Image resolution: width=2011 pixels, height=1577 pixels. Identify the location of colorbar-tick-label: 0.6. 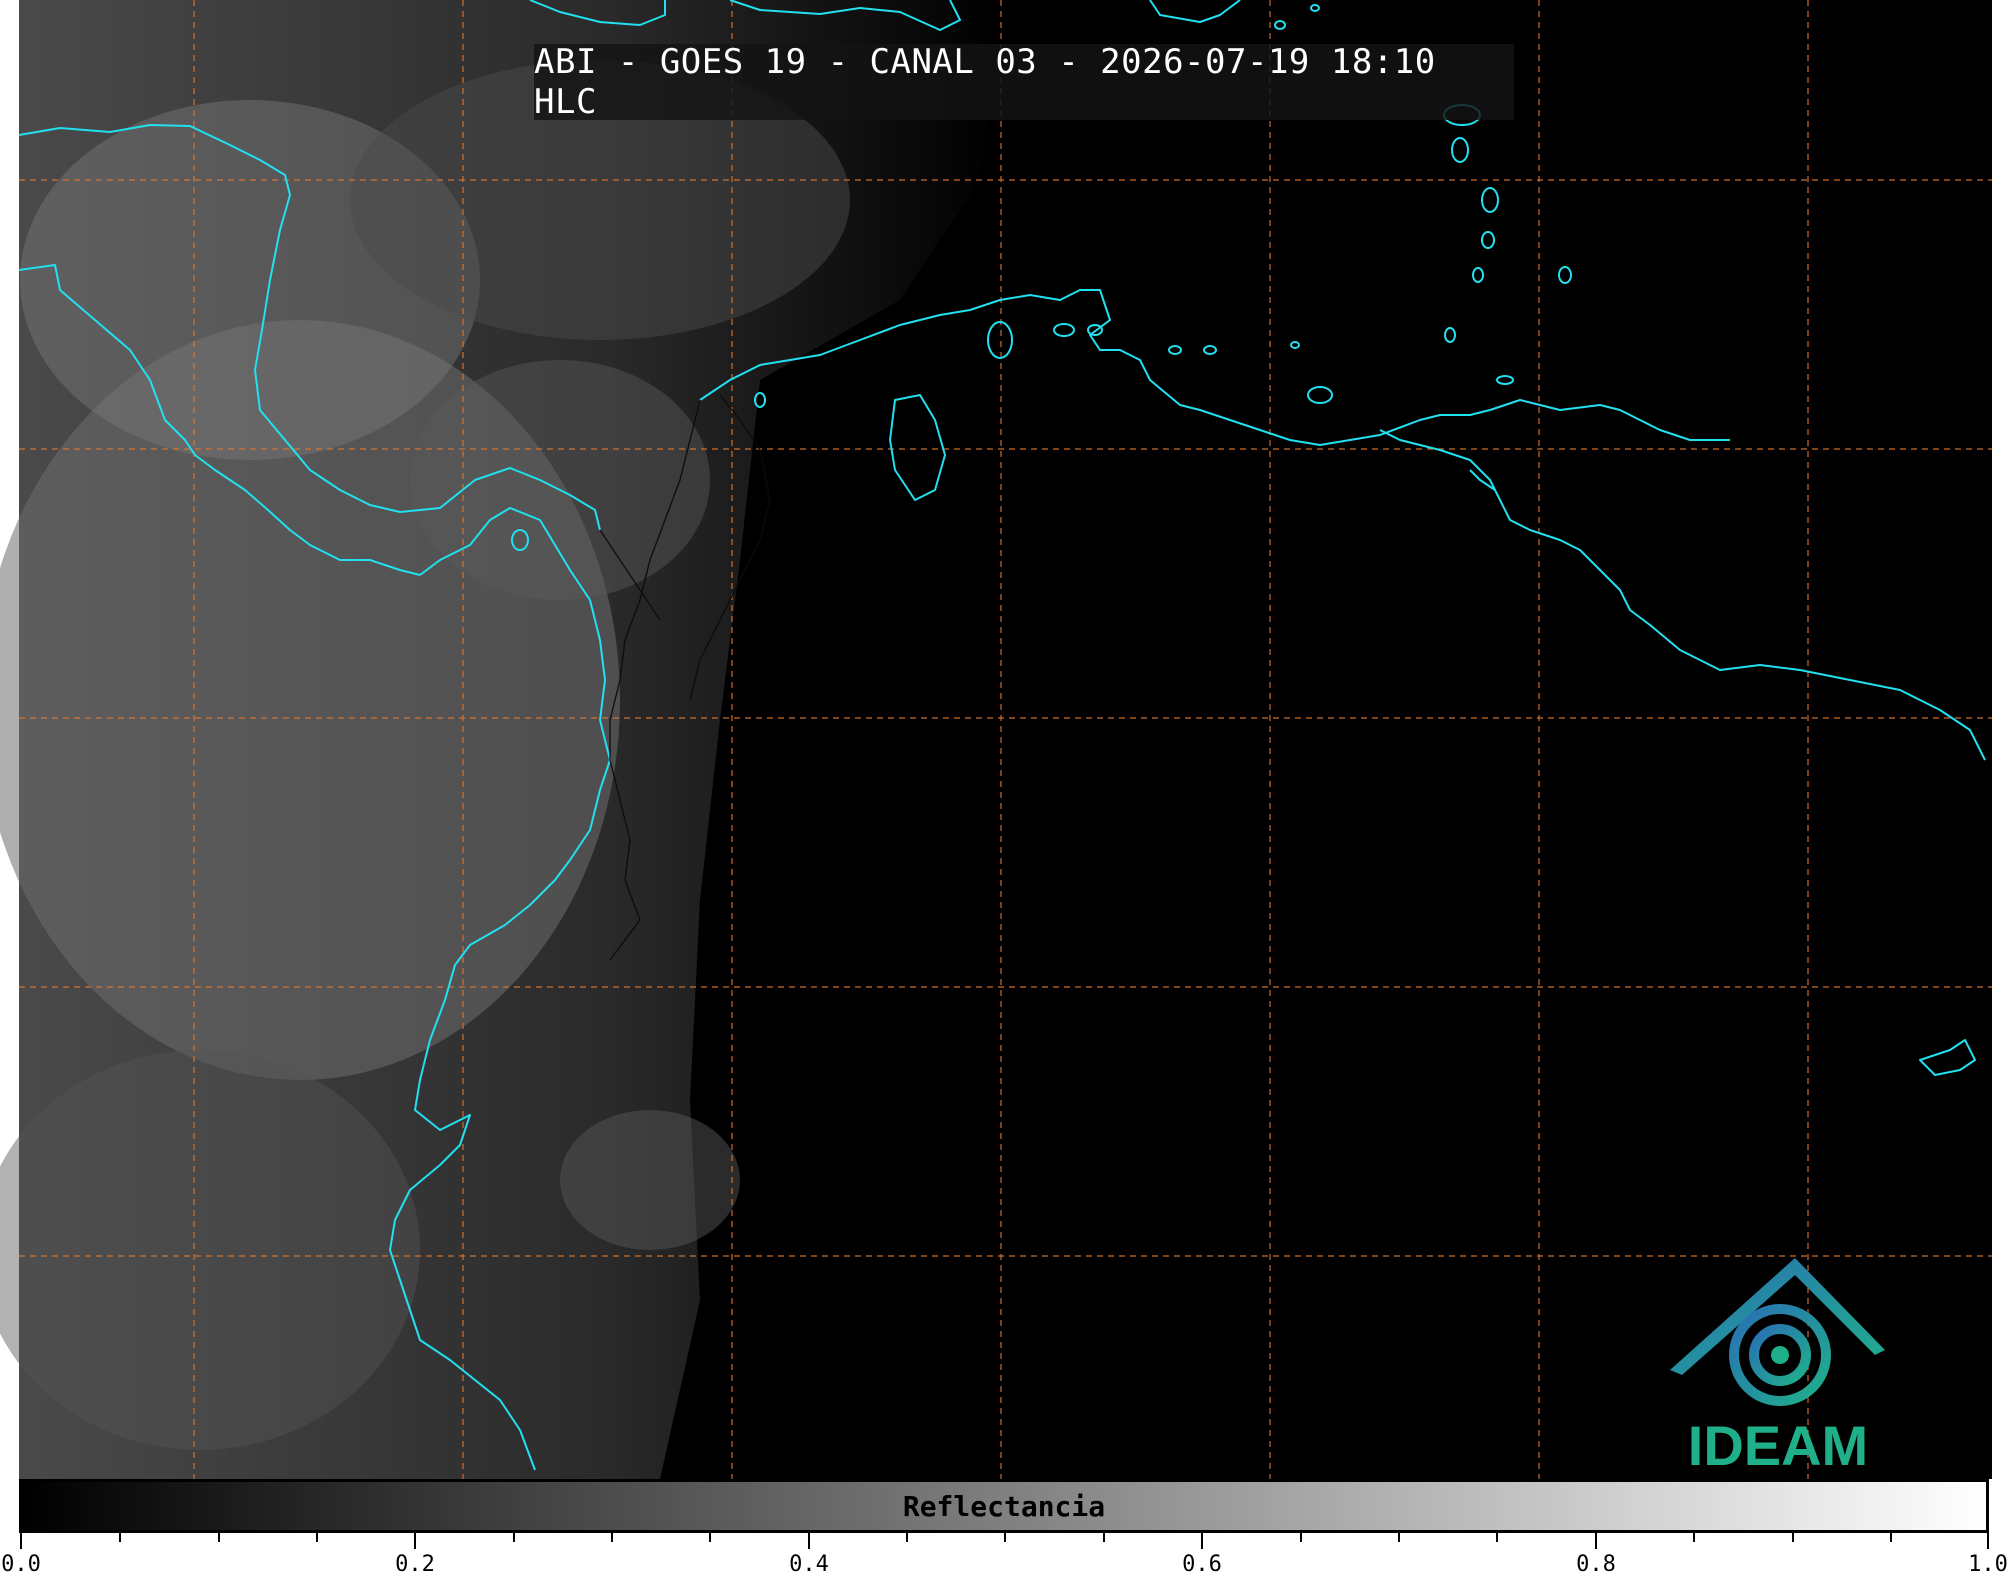
(1202, 1564).